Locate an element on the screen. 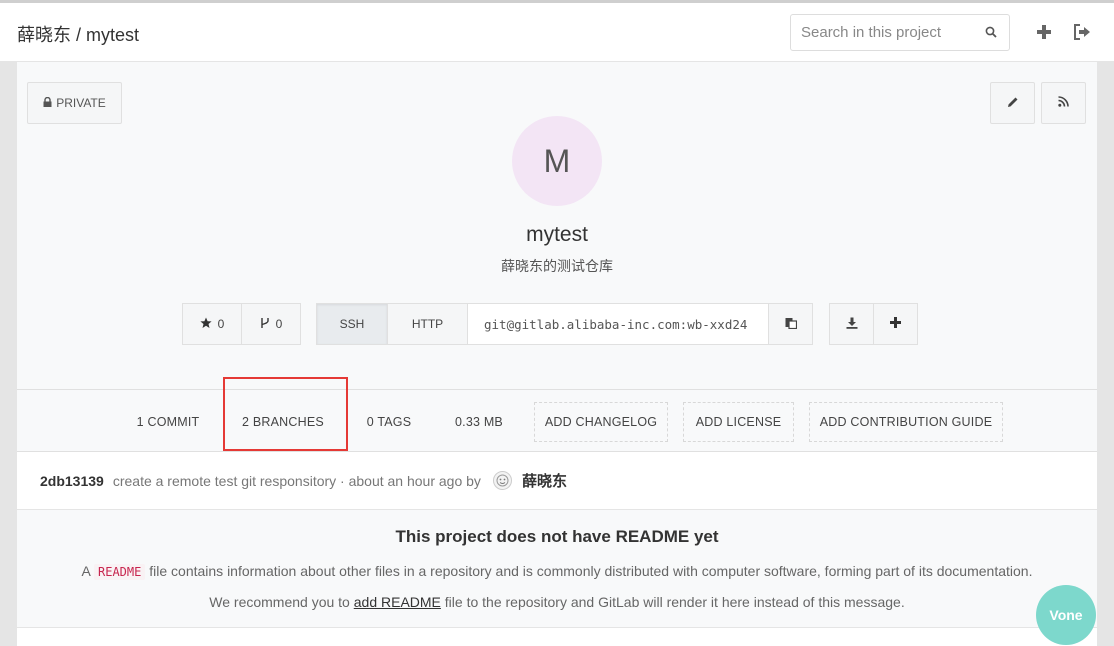 The image size is (1114, 646). download-add-group is located at coordinates (873, 324).